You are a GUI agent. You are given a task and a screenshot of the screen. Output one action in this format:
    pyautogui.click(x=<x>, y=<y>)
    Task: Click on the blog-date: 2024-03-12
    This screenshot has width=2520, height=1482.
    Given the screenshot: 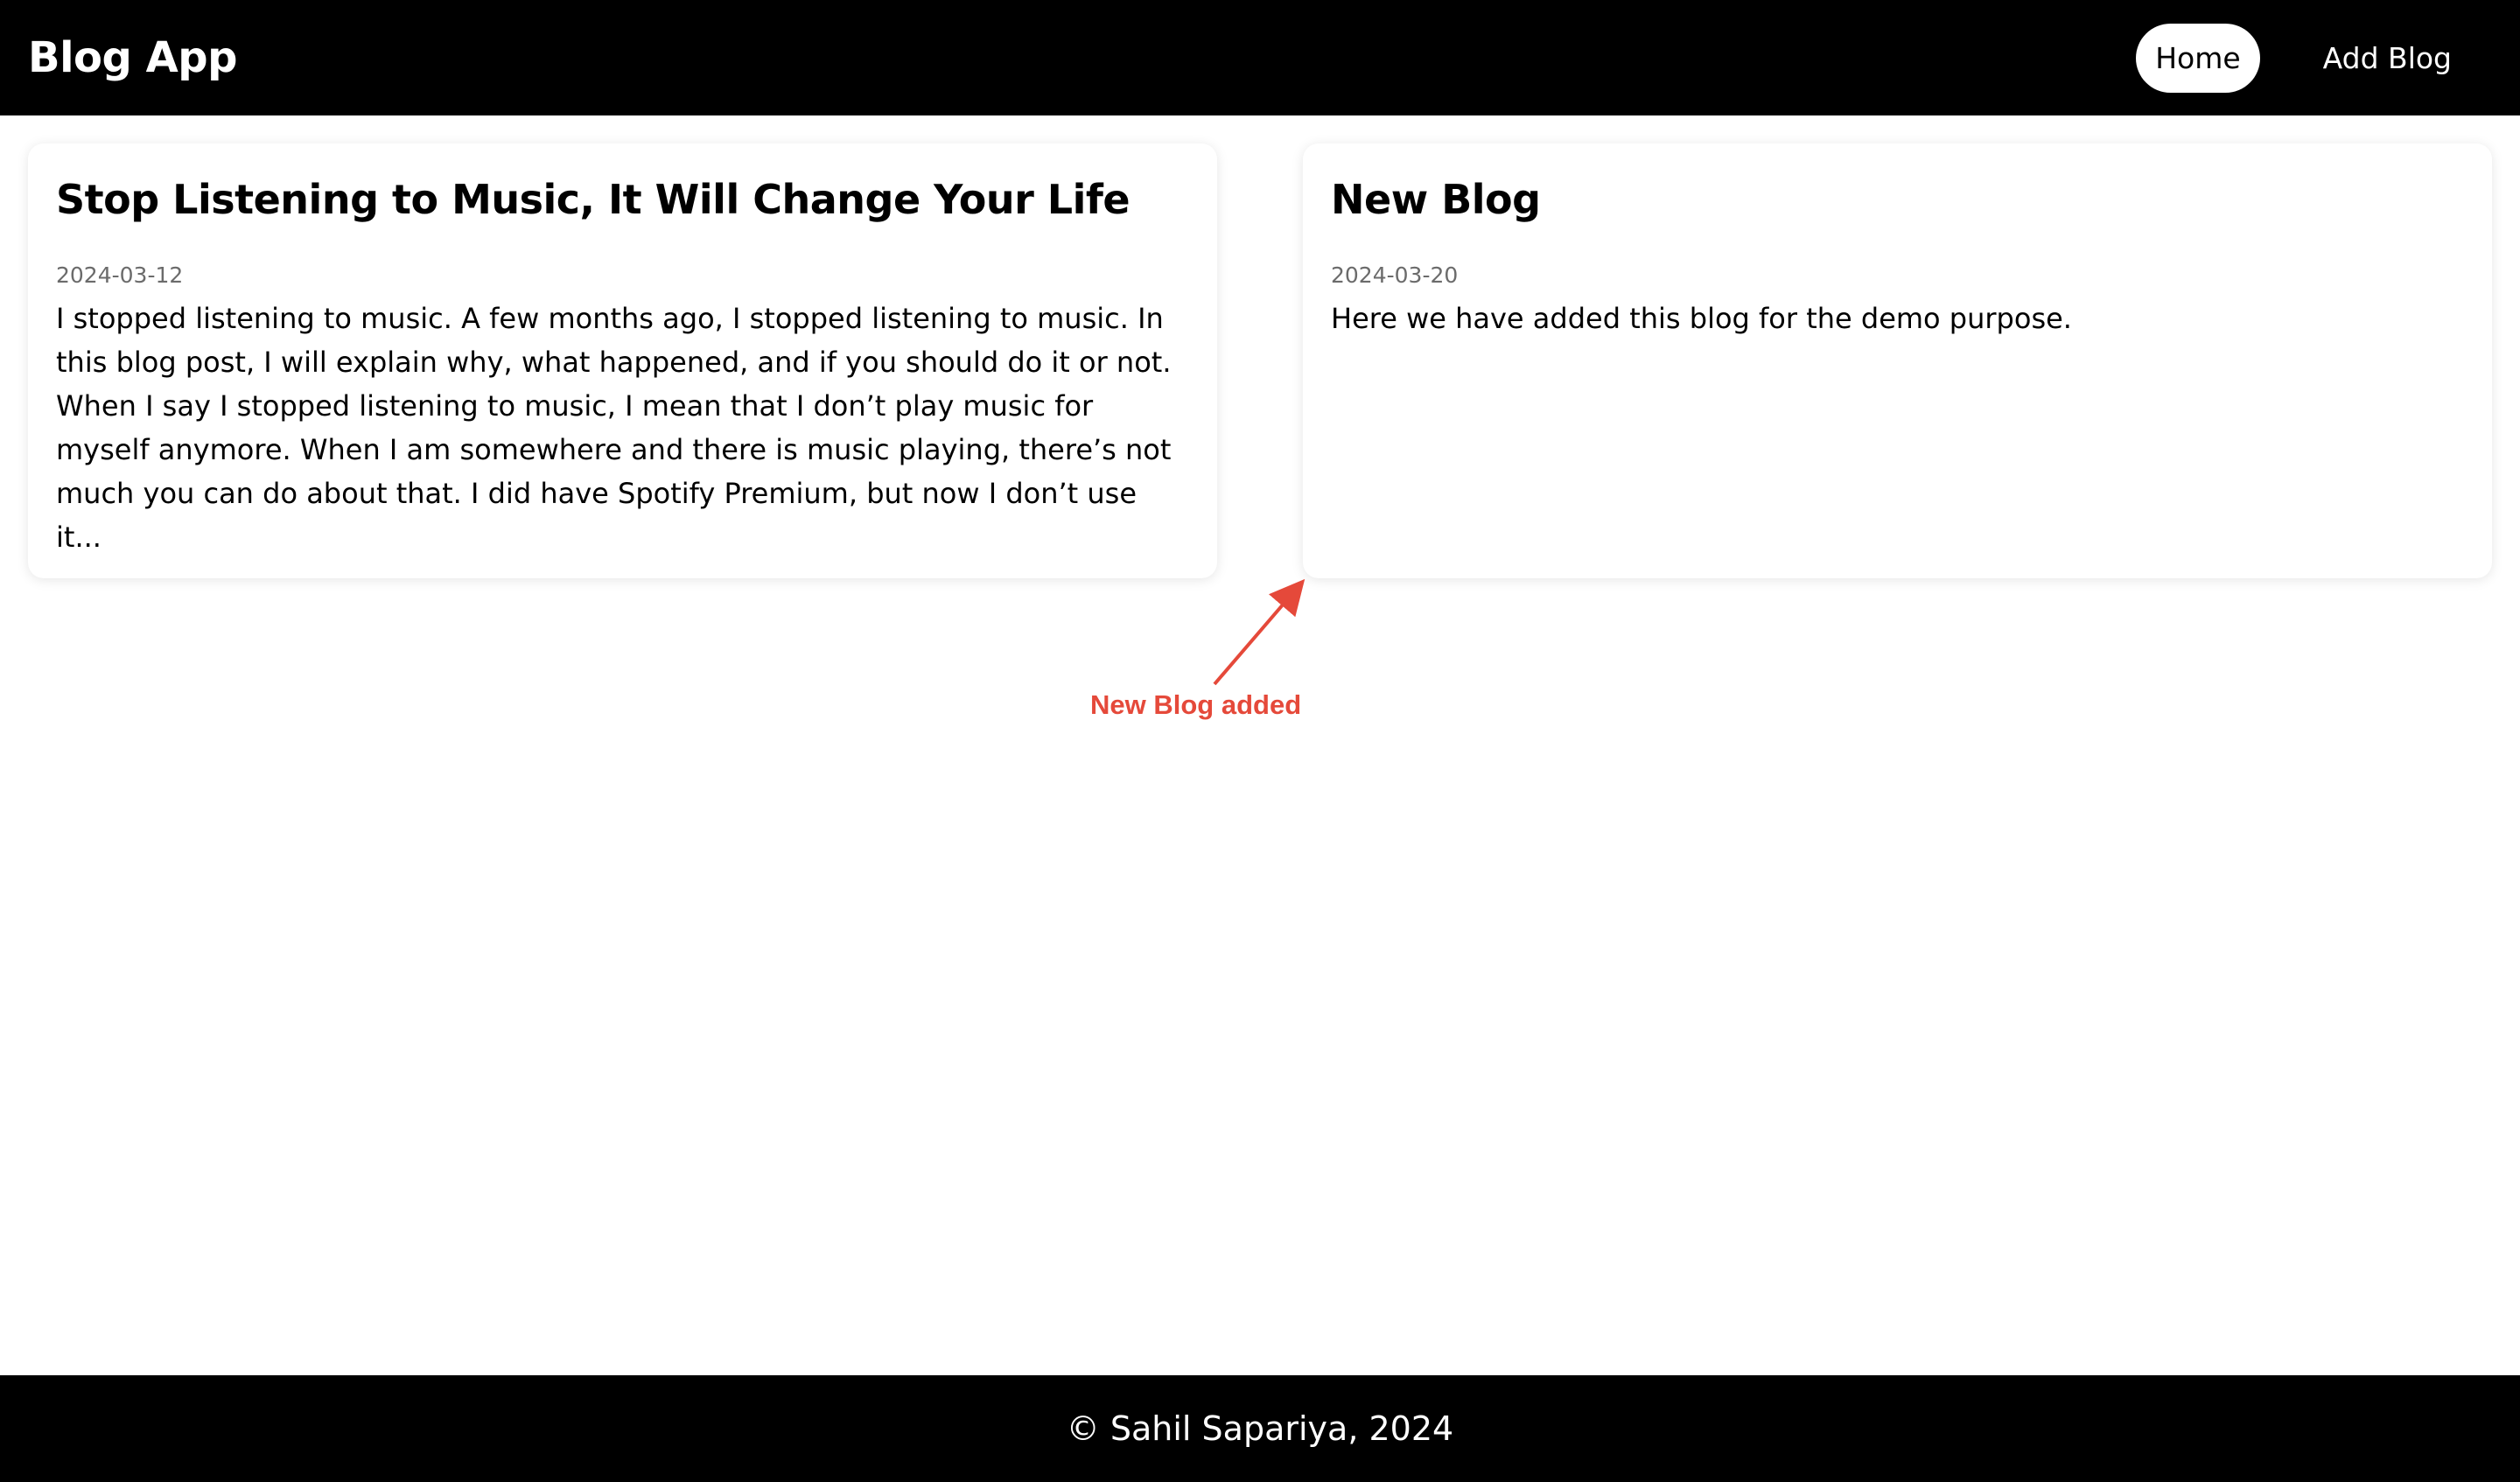 What is the action you would take?
    pyautogui.click(x=120, y=275)
    